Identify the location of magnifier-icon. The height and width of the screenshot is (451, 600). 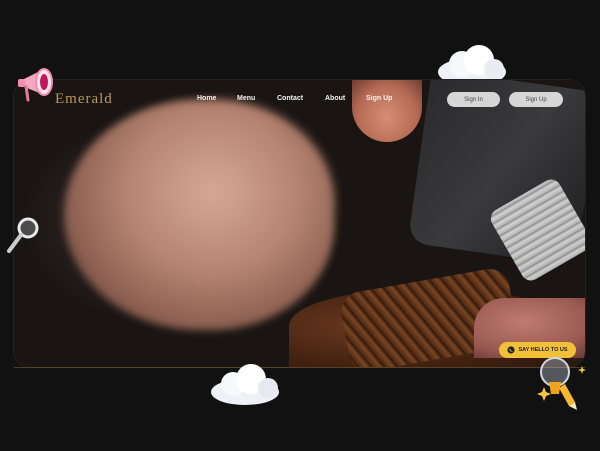
(23, 235).